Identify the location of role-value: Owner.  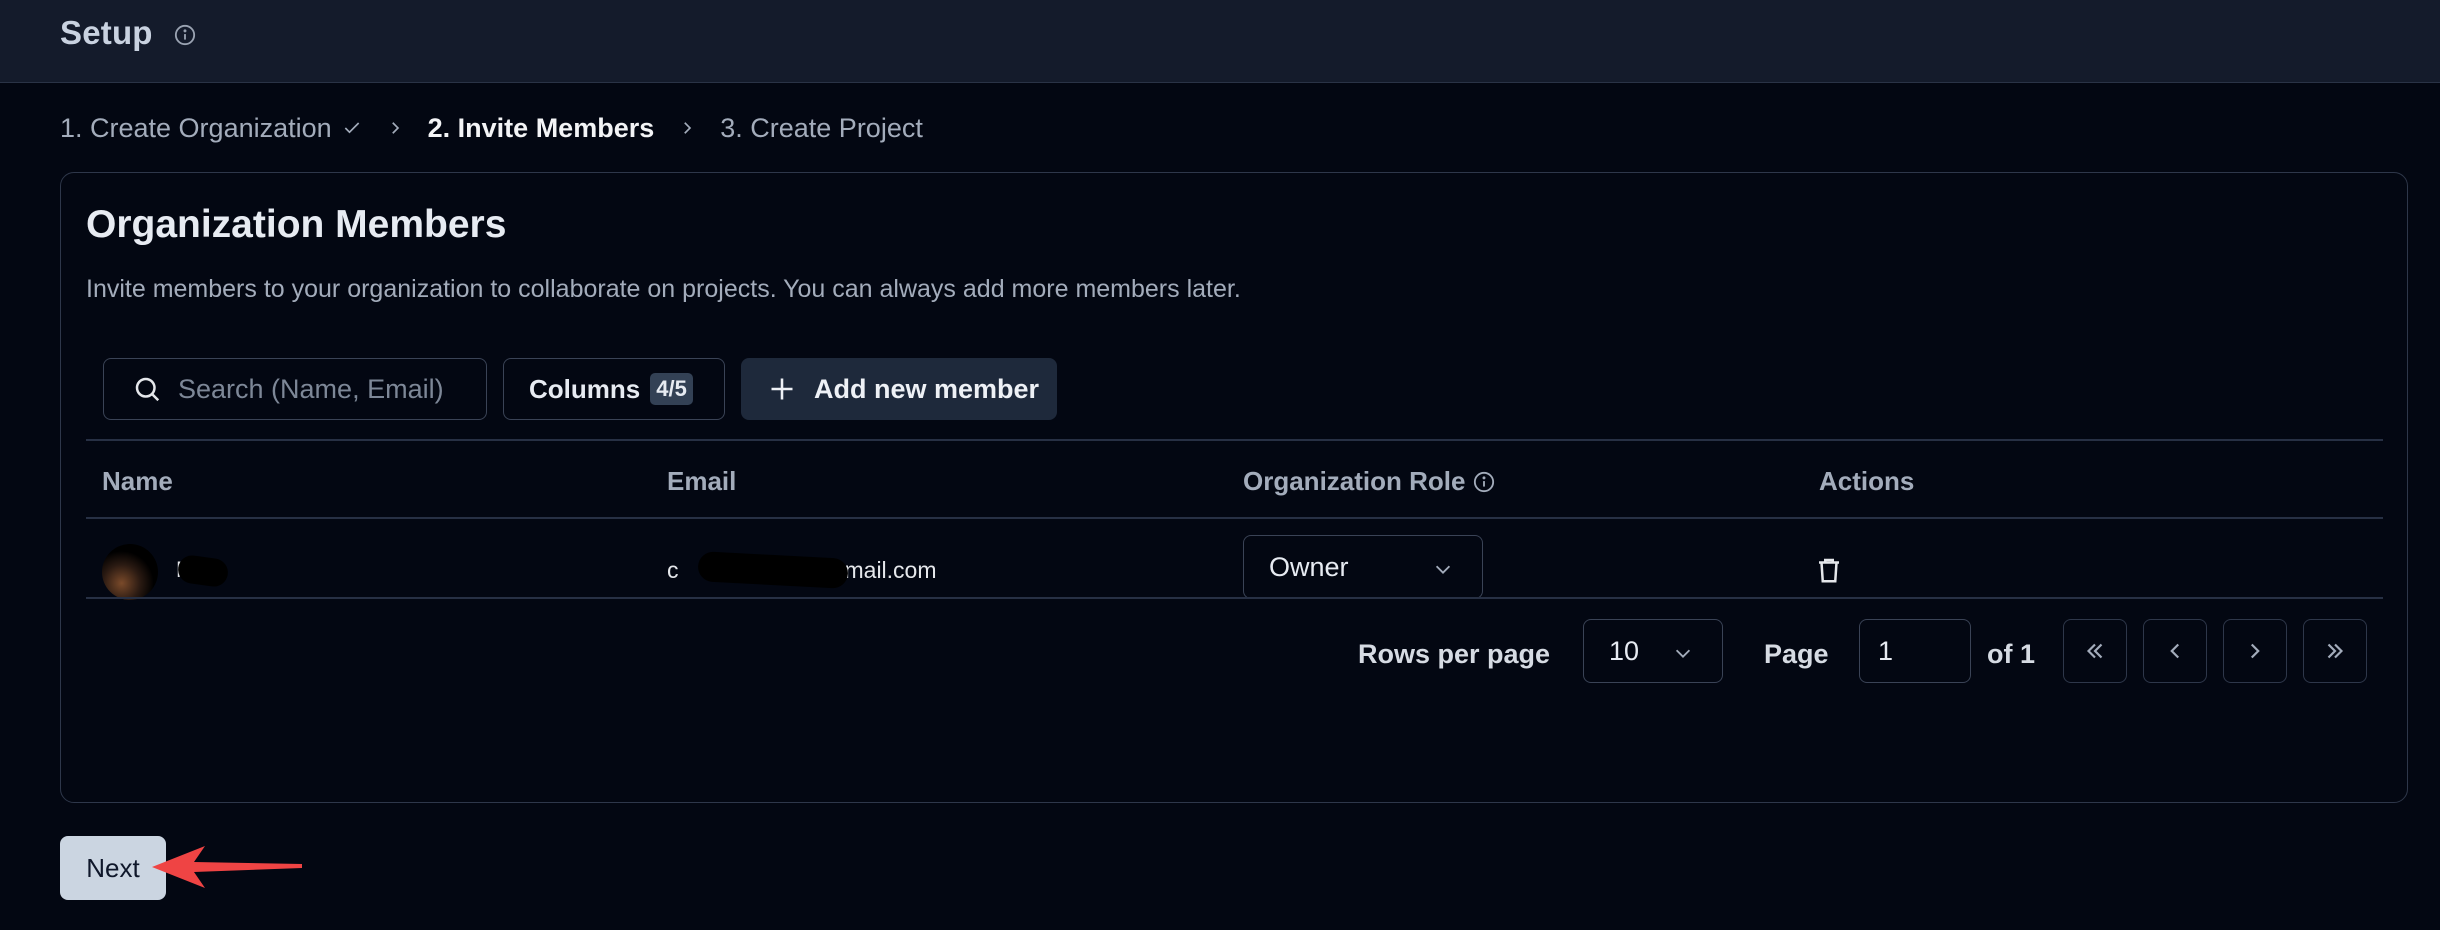
(1309, 566).